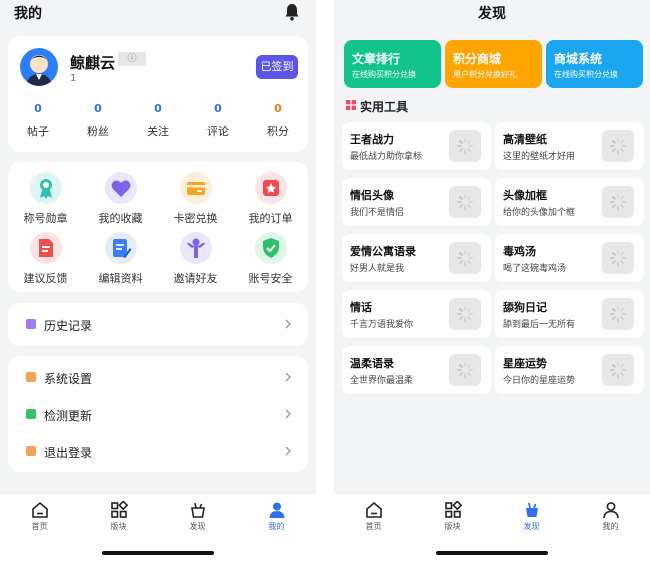 The height and width of the screenshot is (564, 650). Describe the element at coordinates (569, 314) in the screenshot. I see `tool-card: 舔狗日记 舔到最后一无所有` at that location.